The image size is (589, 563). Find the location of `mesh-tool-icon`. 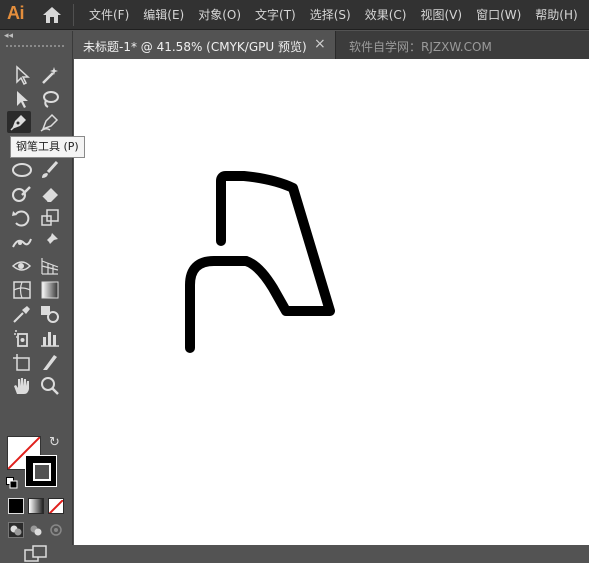

mesh-tool-icon is located at coordinates (22, 290).